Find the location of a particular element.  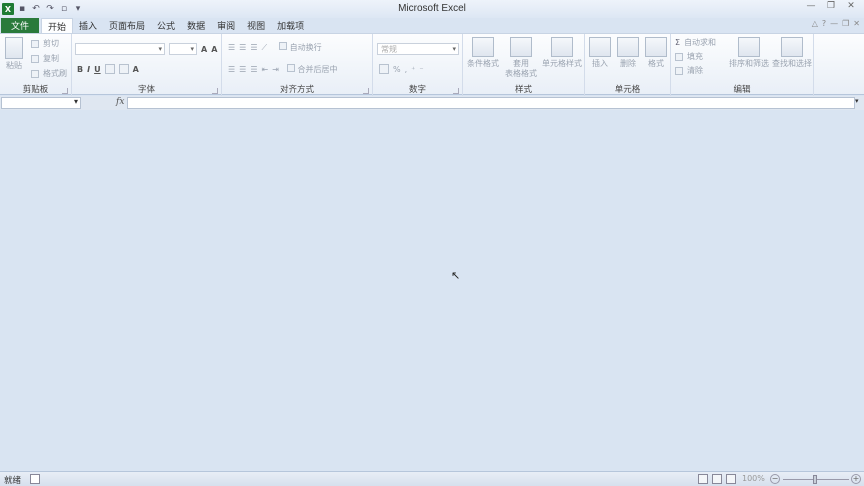

clipboard-label: 剪贴板 is located at coordinates (35, 90).